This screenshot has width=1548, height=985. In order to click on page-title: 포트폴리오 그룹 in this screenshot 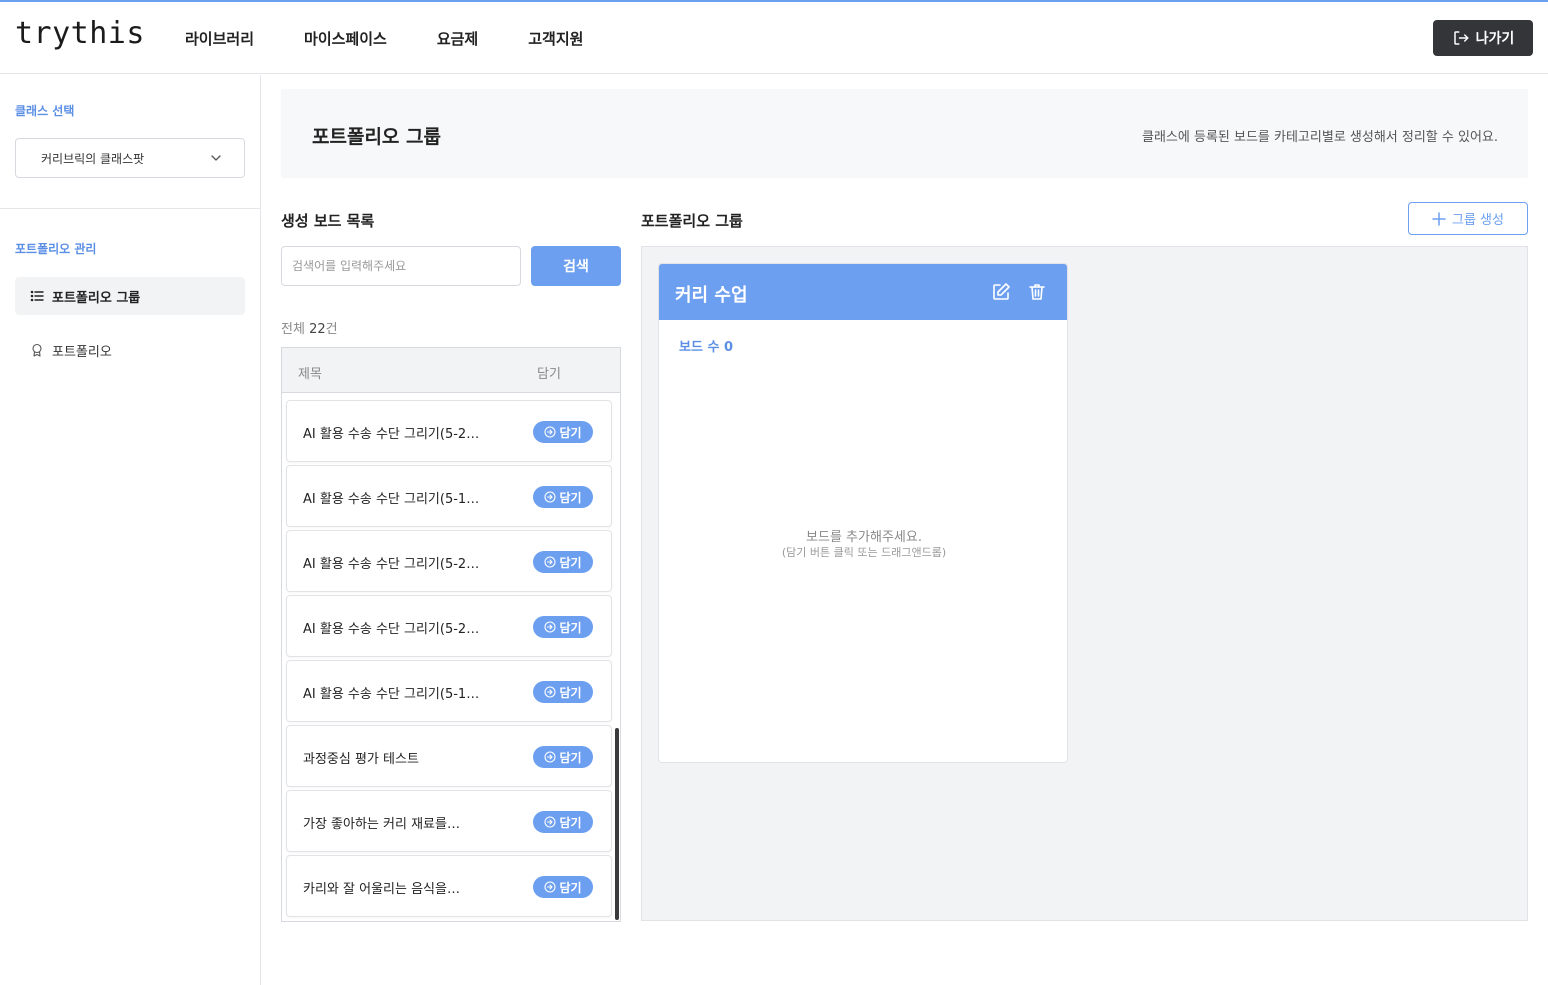, I will do `click(376, 137)`.